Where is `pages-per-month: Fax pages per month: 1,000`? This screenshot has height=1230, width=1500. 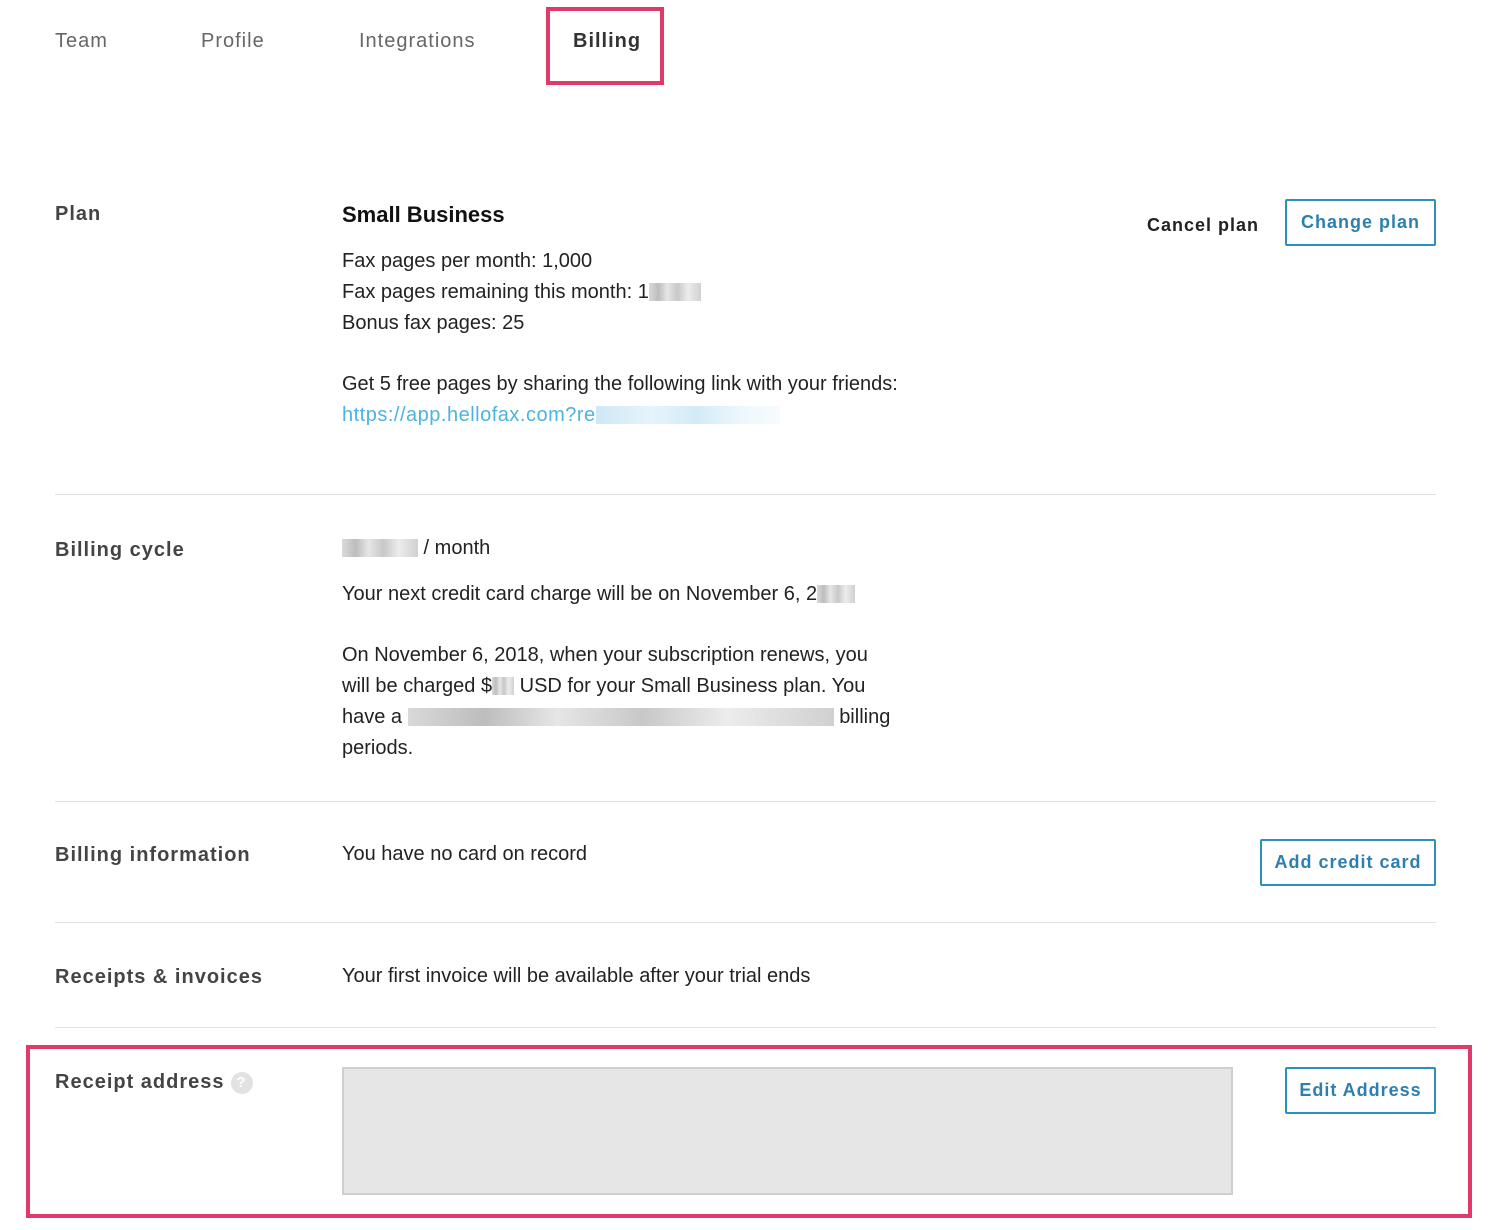
pages-per-month: Fax pages per month: 1,000 is located at coordinates (467, 261).